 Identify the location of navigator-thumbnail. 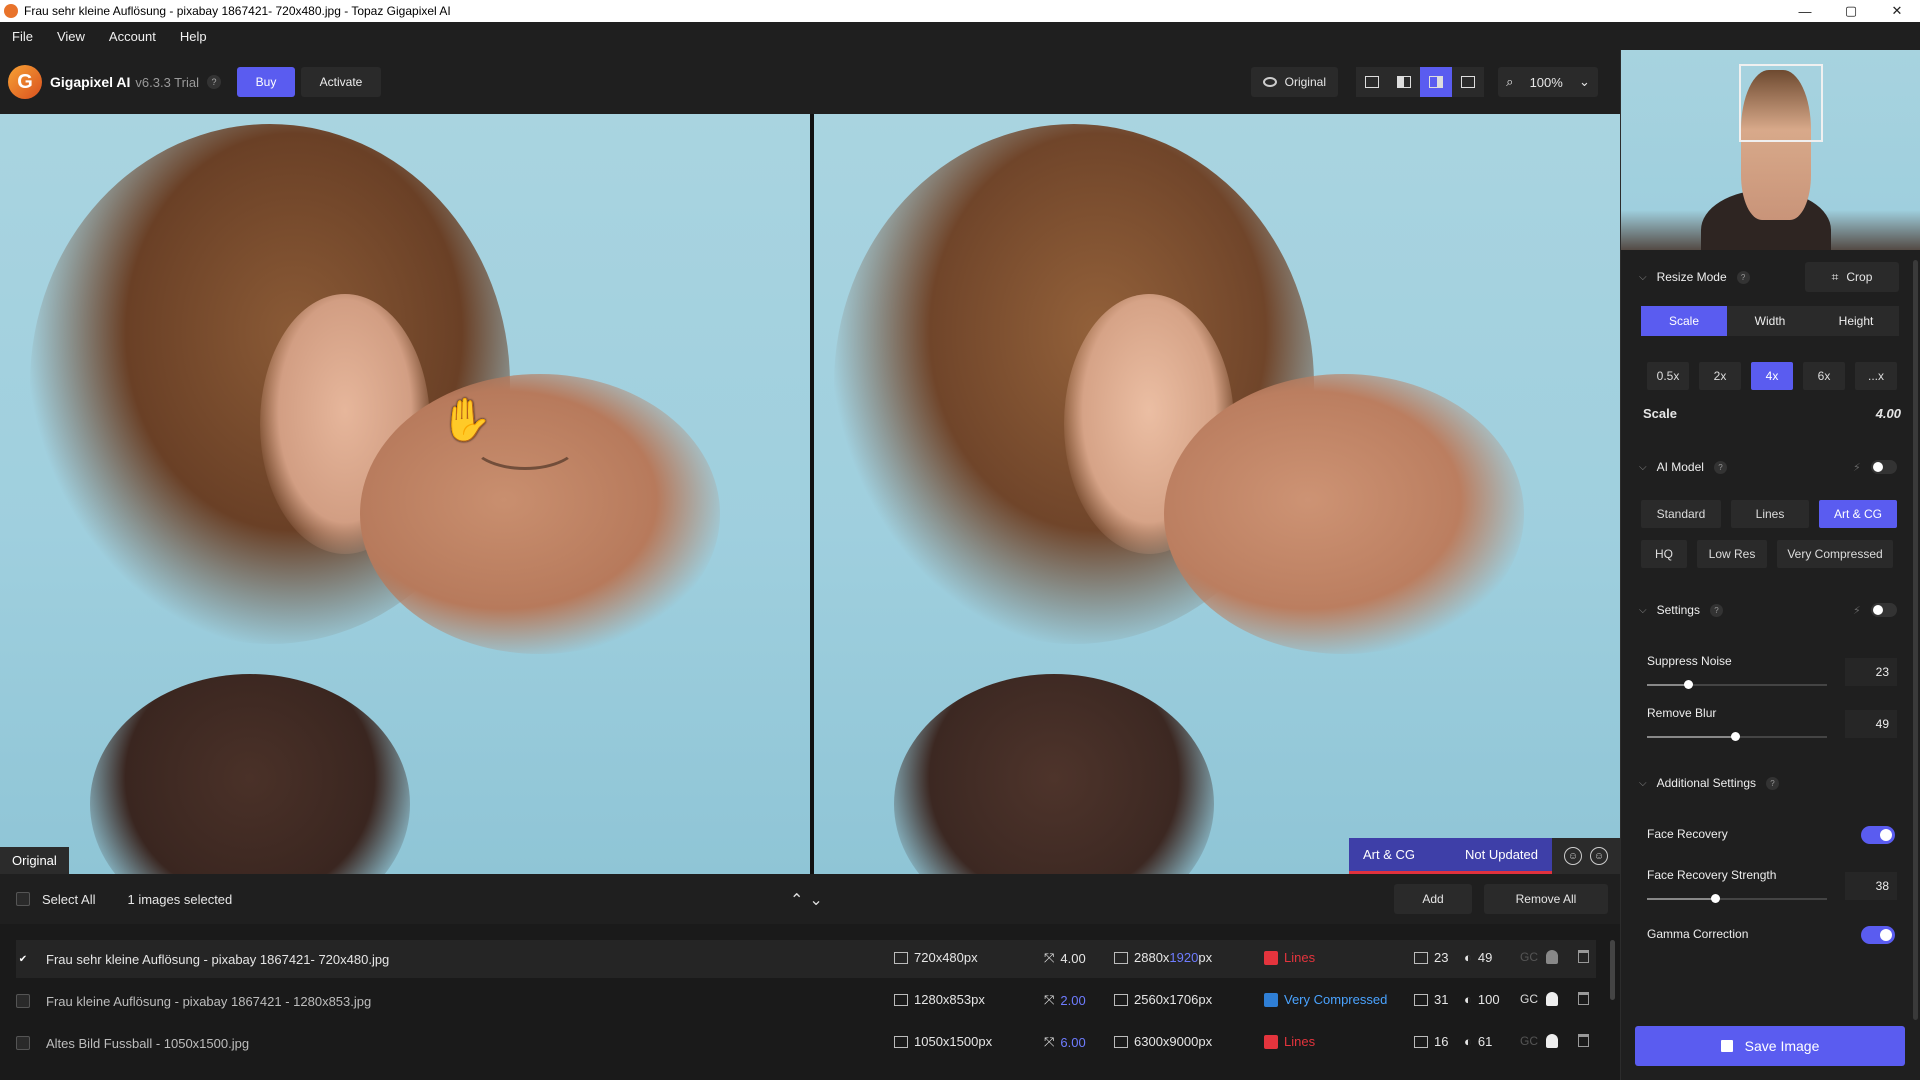
(1770, 150).